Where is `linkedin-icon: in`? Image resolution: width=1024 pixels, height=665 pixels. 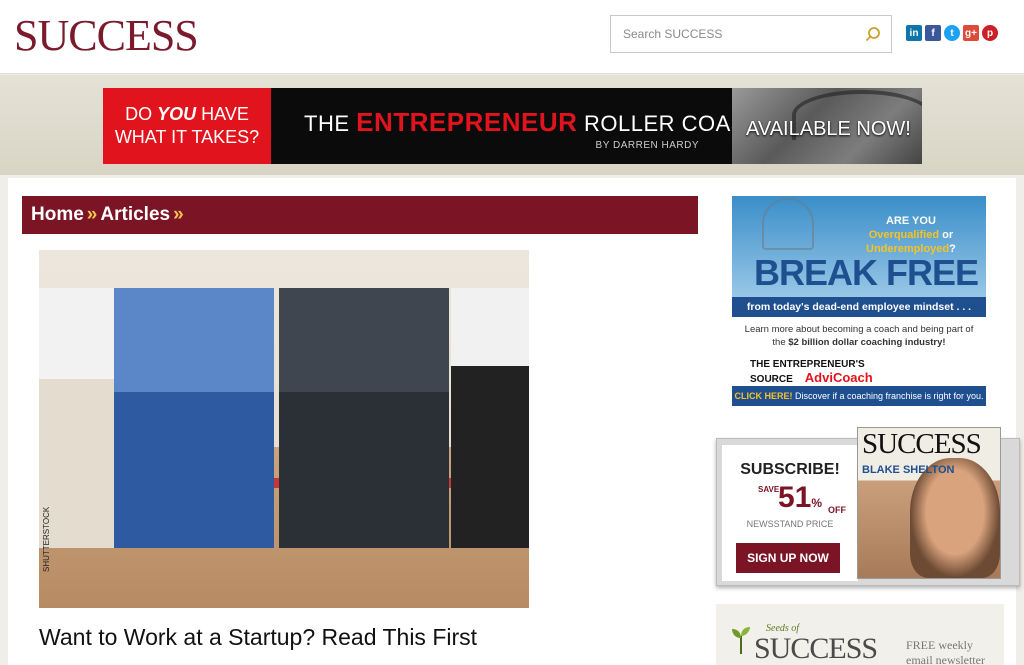 linkedin-icon: in is located at coordinates (914, 33).